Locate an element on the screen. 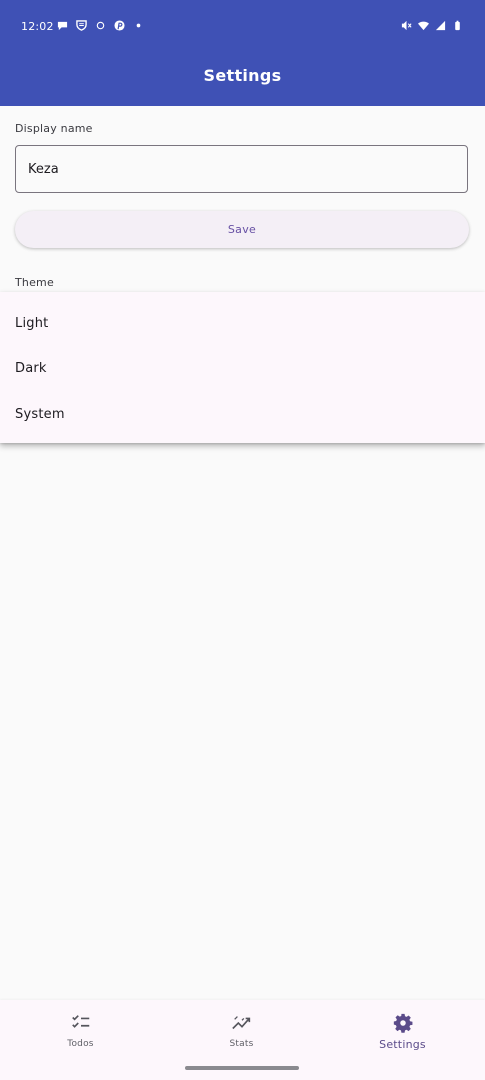 The height and width of the screenshot is (1080, 485). status-time: 12:02 is located at coordinates (37, 26).